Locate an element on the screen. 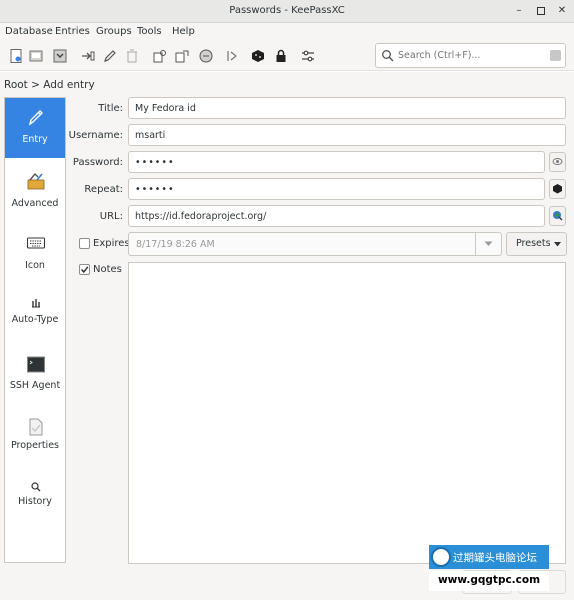 This screenshot has width=574, height=600. new-database-icon is located at coordinates (16, 56).